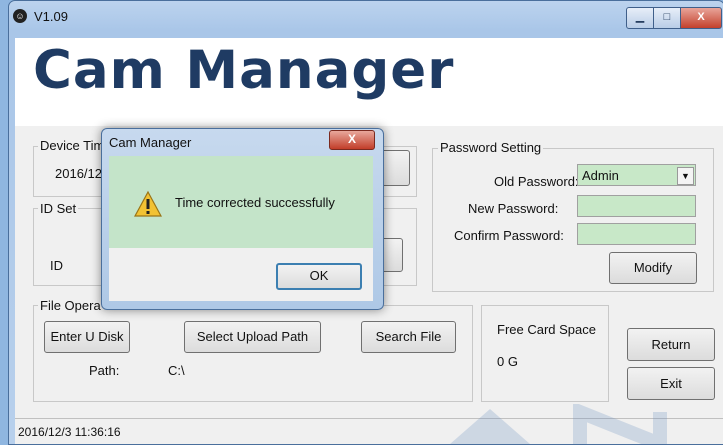  Describe the element at coordinates (636, 206) in the screenshot. I see `new-password-input` at that location.